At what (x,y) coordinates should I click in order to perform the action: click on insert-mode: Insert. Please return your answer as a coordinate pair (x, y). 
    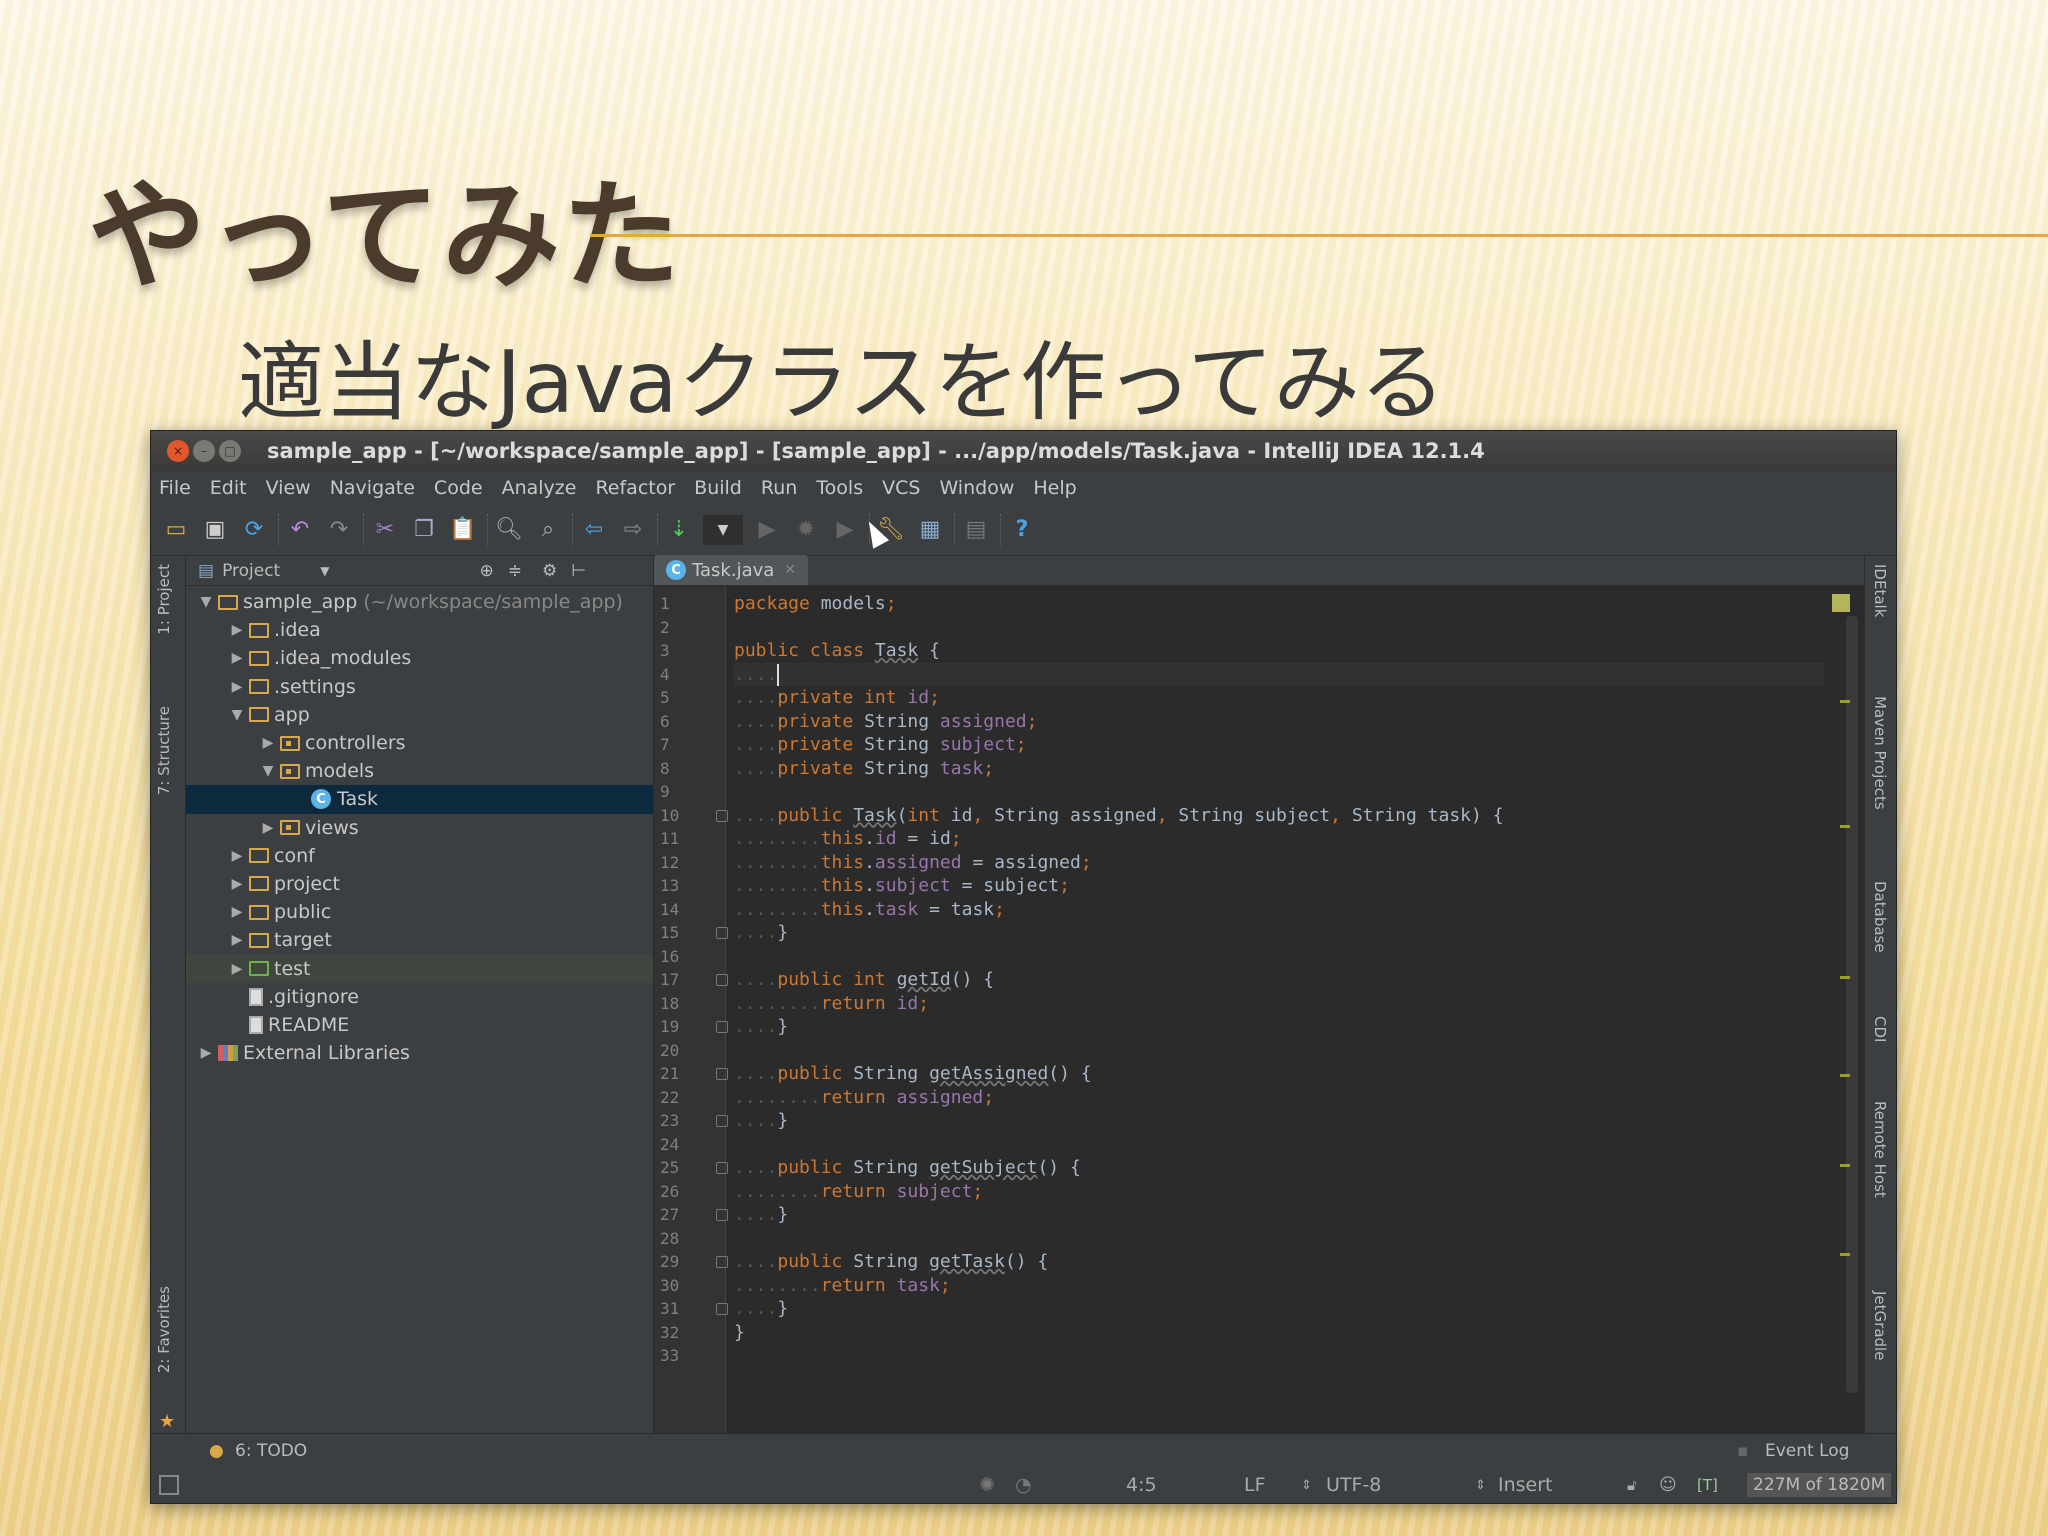
    Looking at the image, I should click on (1525, 1485).